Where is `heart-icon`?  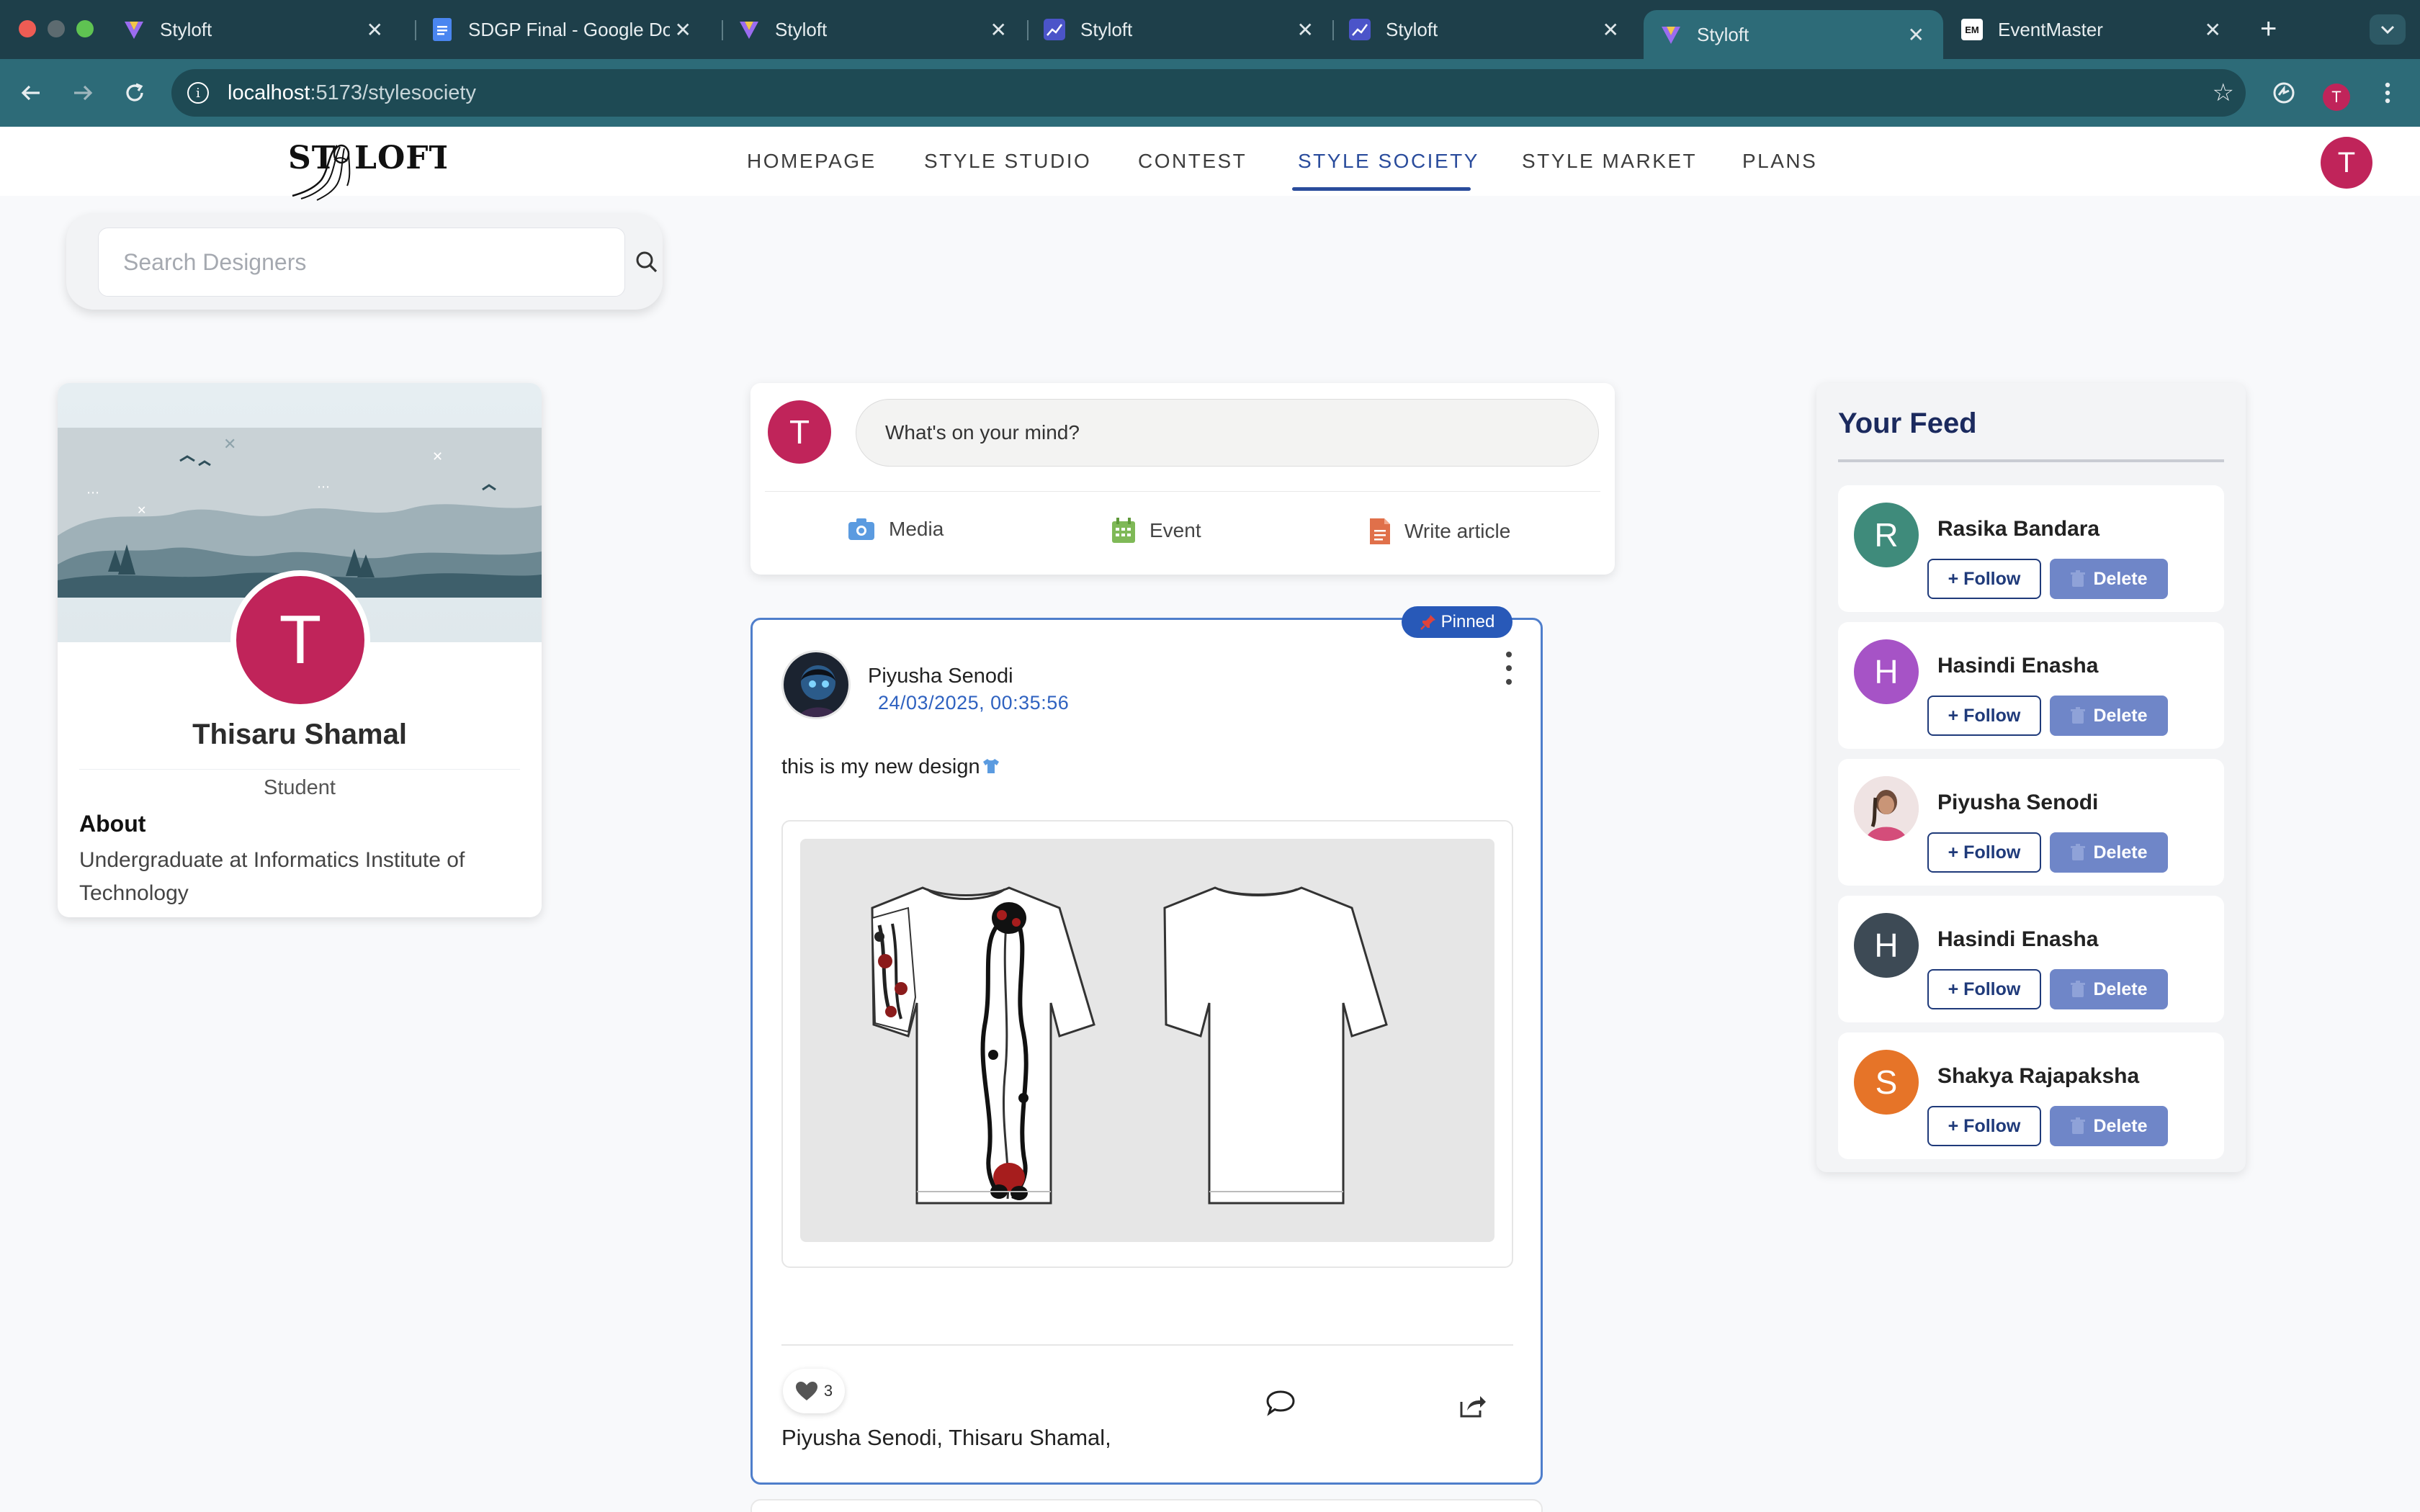
heart-icon is located at coordinates (806, 1391).